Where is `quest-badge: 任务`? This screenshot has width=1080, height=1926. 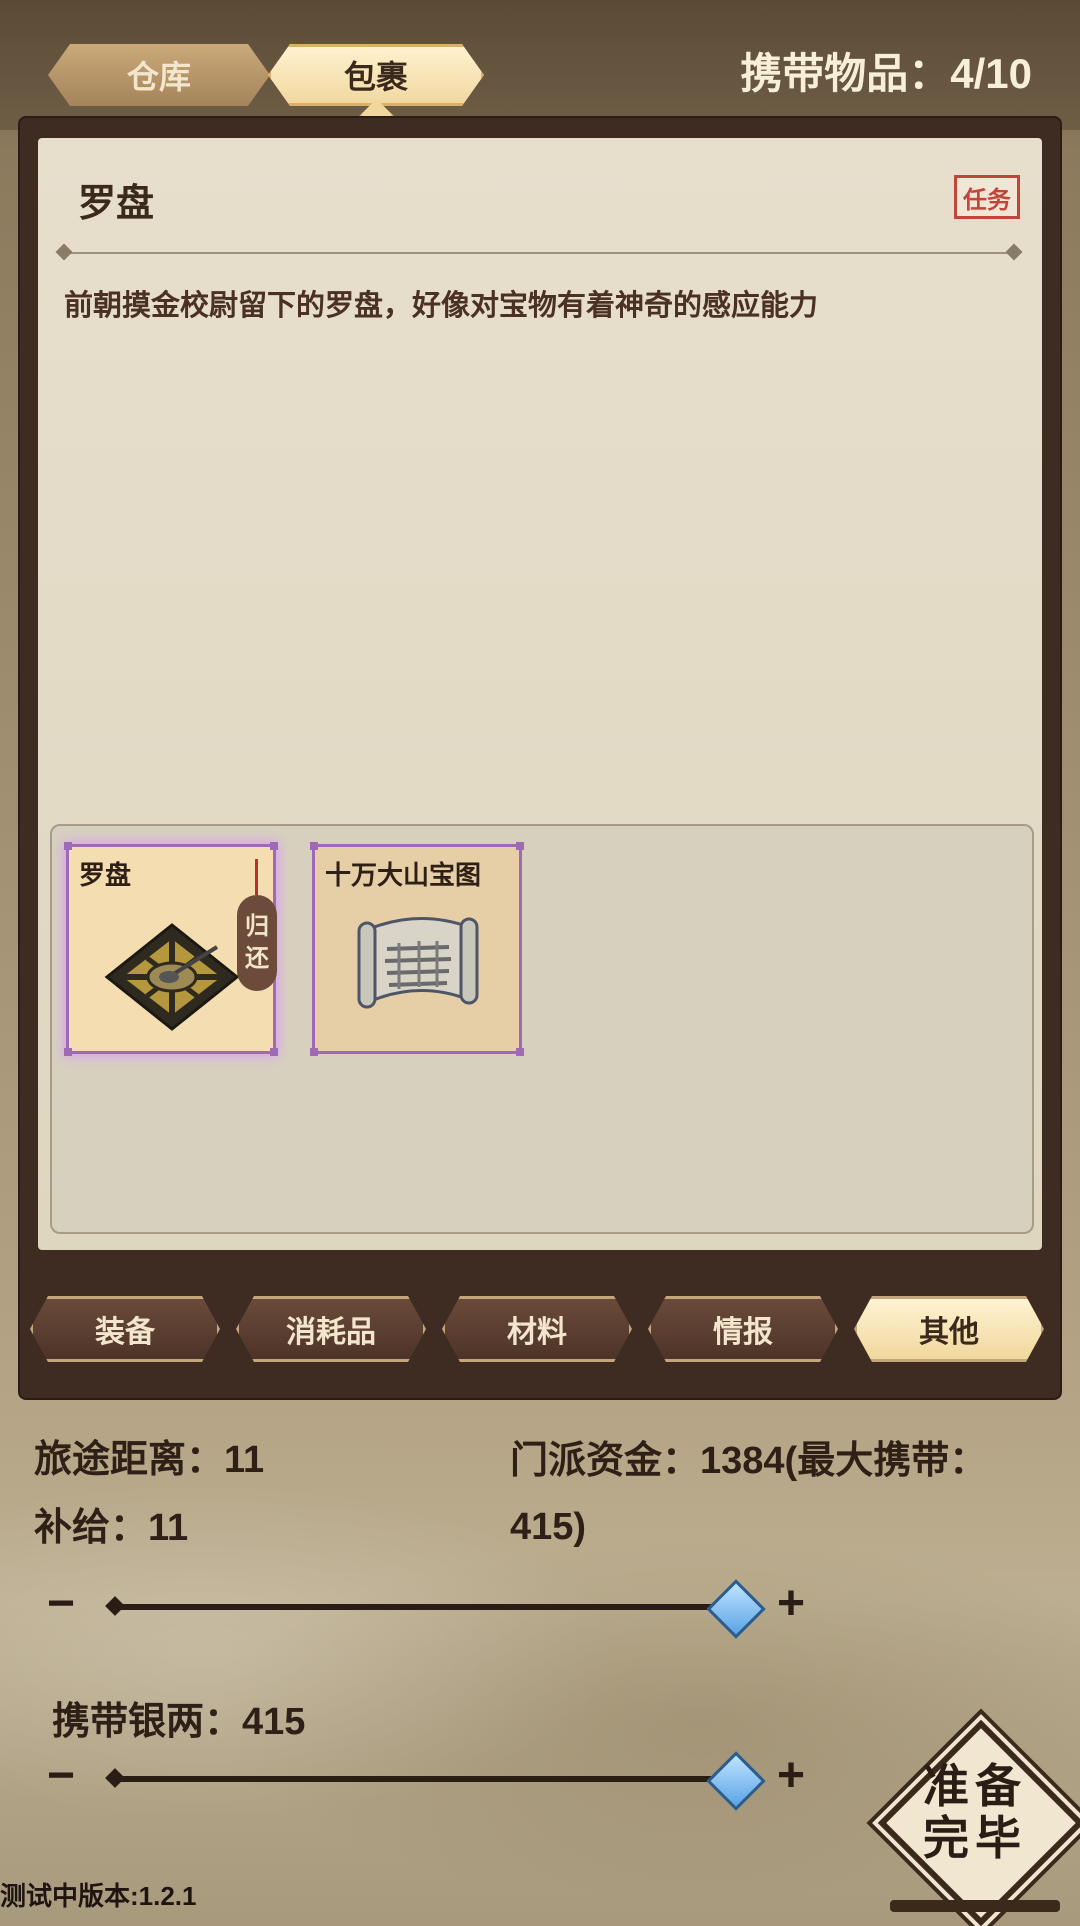 quest-badge: 任务 is located at coordinates (987, 197).